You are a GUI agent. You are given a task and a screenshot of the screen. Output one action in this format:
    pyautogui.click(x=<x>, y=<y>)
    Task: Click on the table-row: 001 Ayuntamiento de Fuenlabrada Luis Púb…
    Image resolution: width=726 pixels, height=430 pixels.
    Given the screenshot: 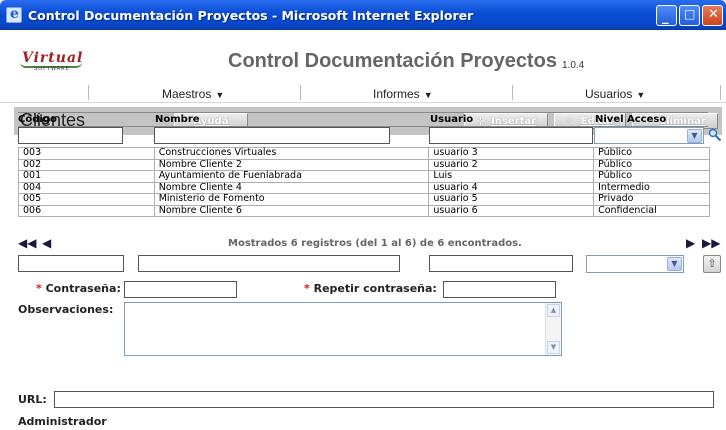 What is the action you would take?
    pyautogui.click(x=364, y=176)
    